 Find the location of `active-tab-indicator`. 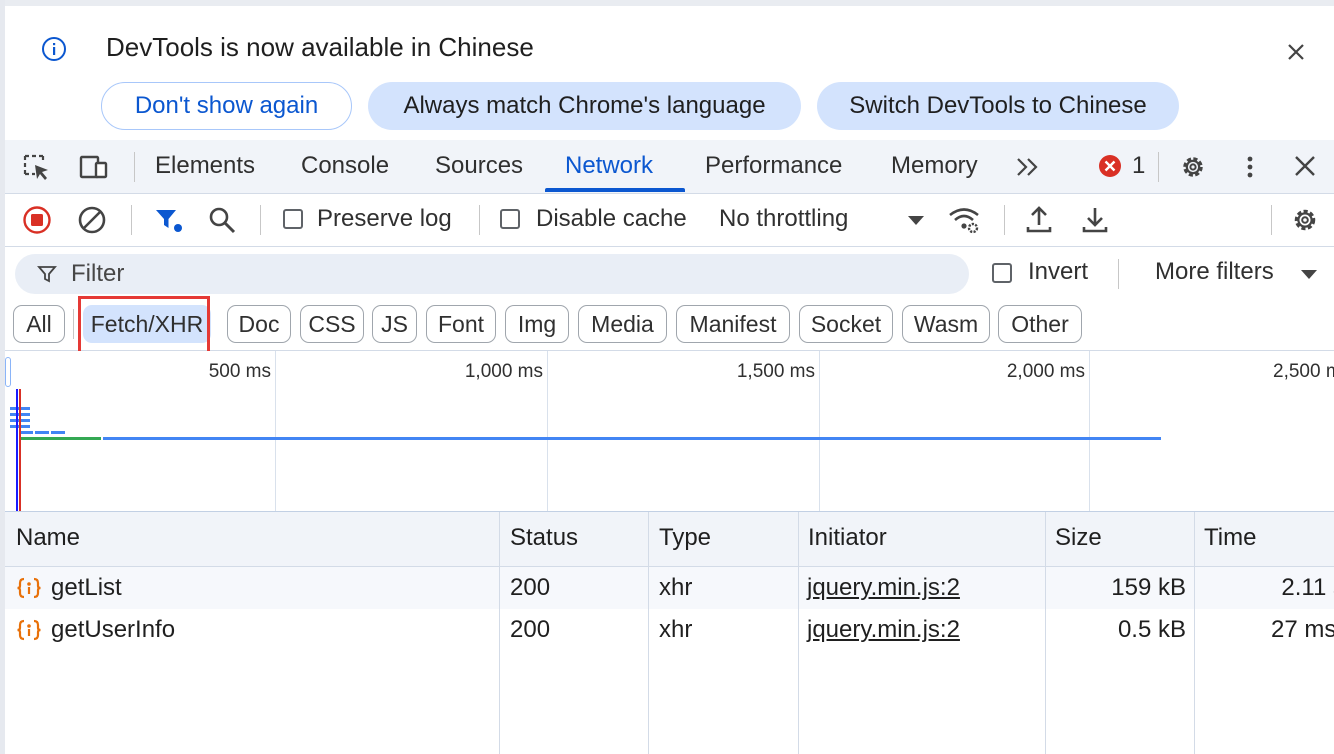

active-tab-indicator is located at coordinates (615, 190).